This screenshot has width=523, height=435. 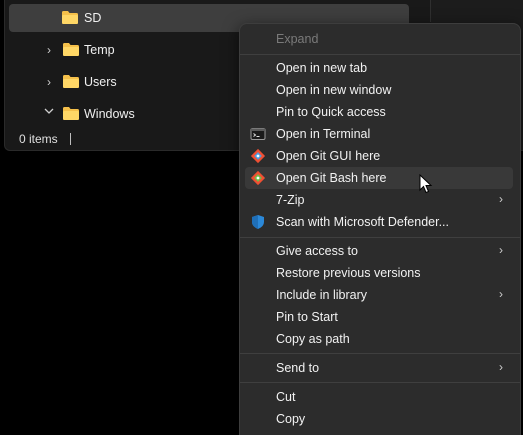 I want to click on menu-item-label: 7-Zip, so click(x=290, y=200).